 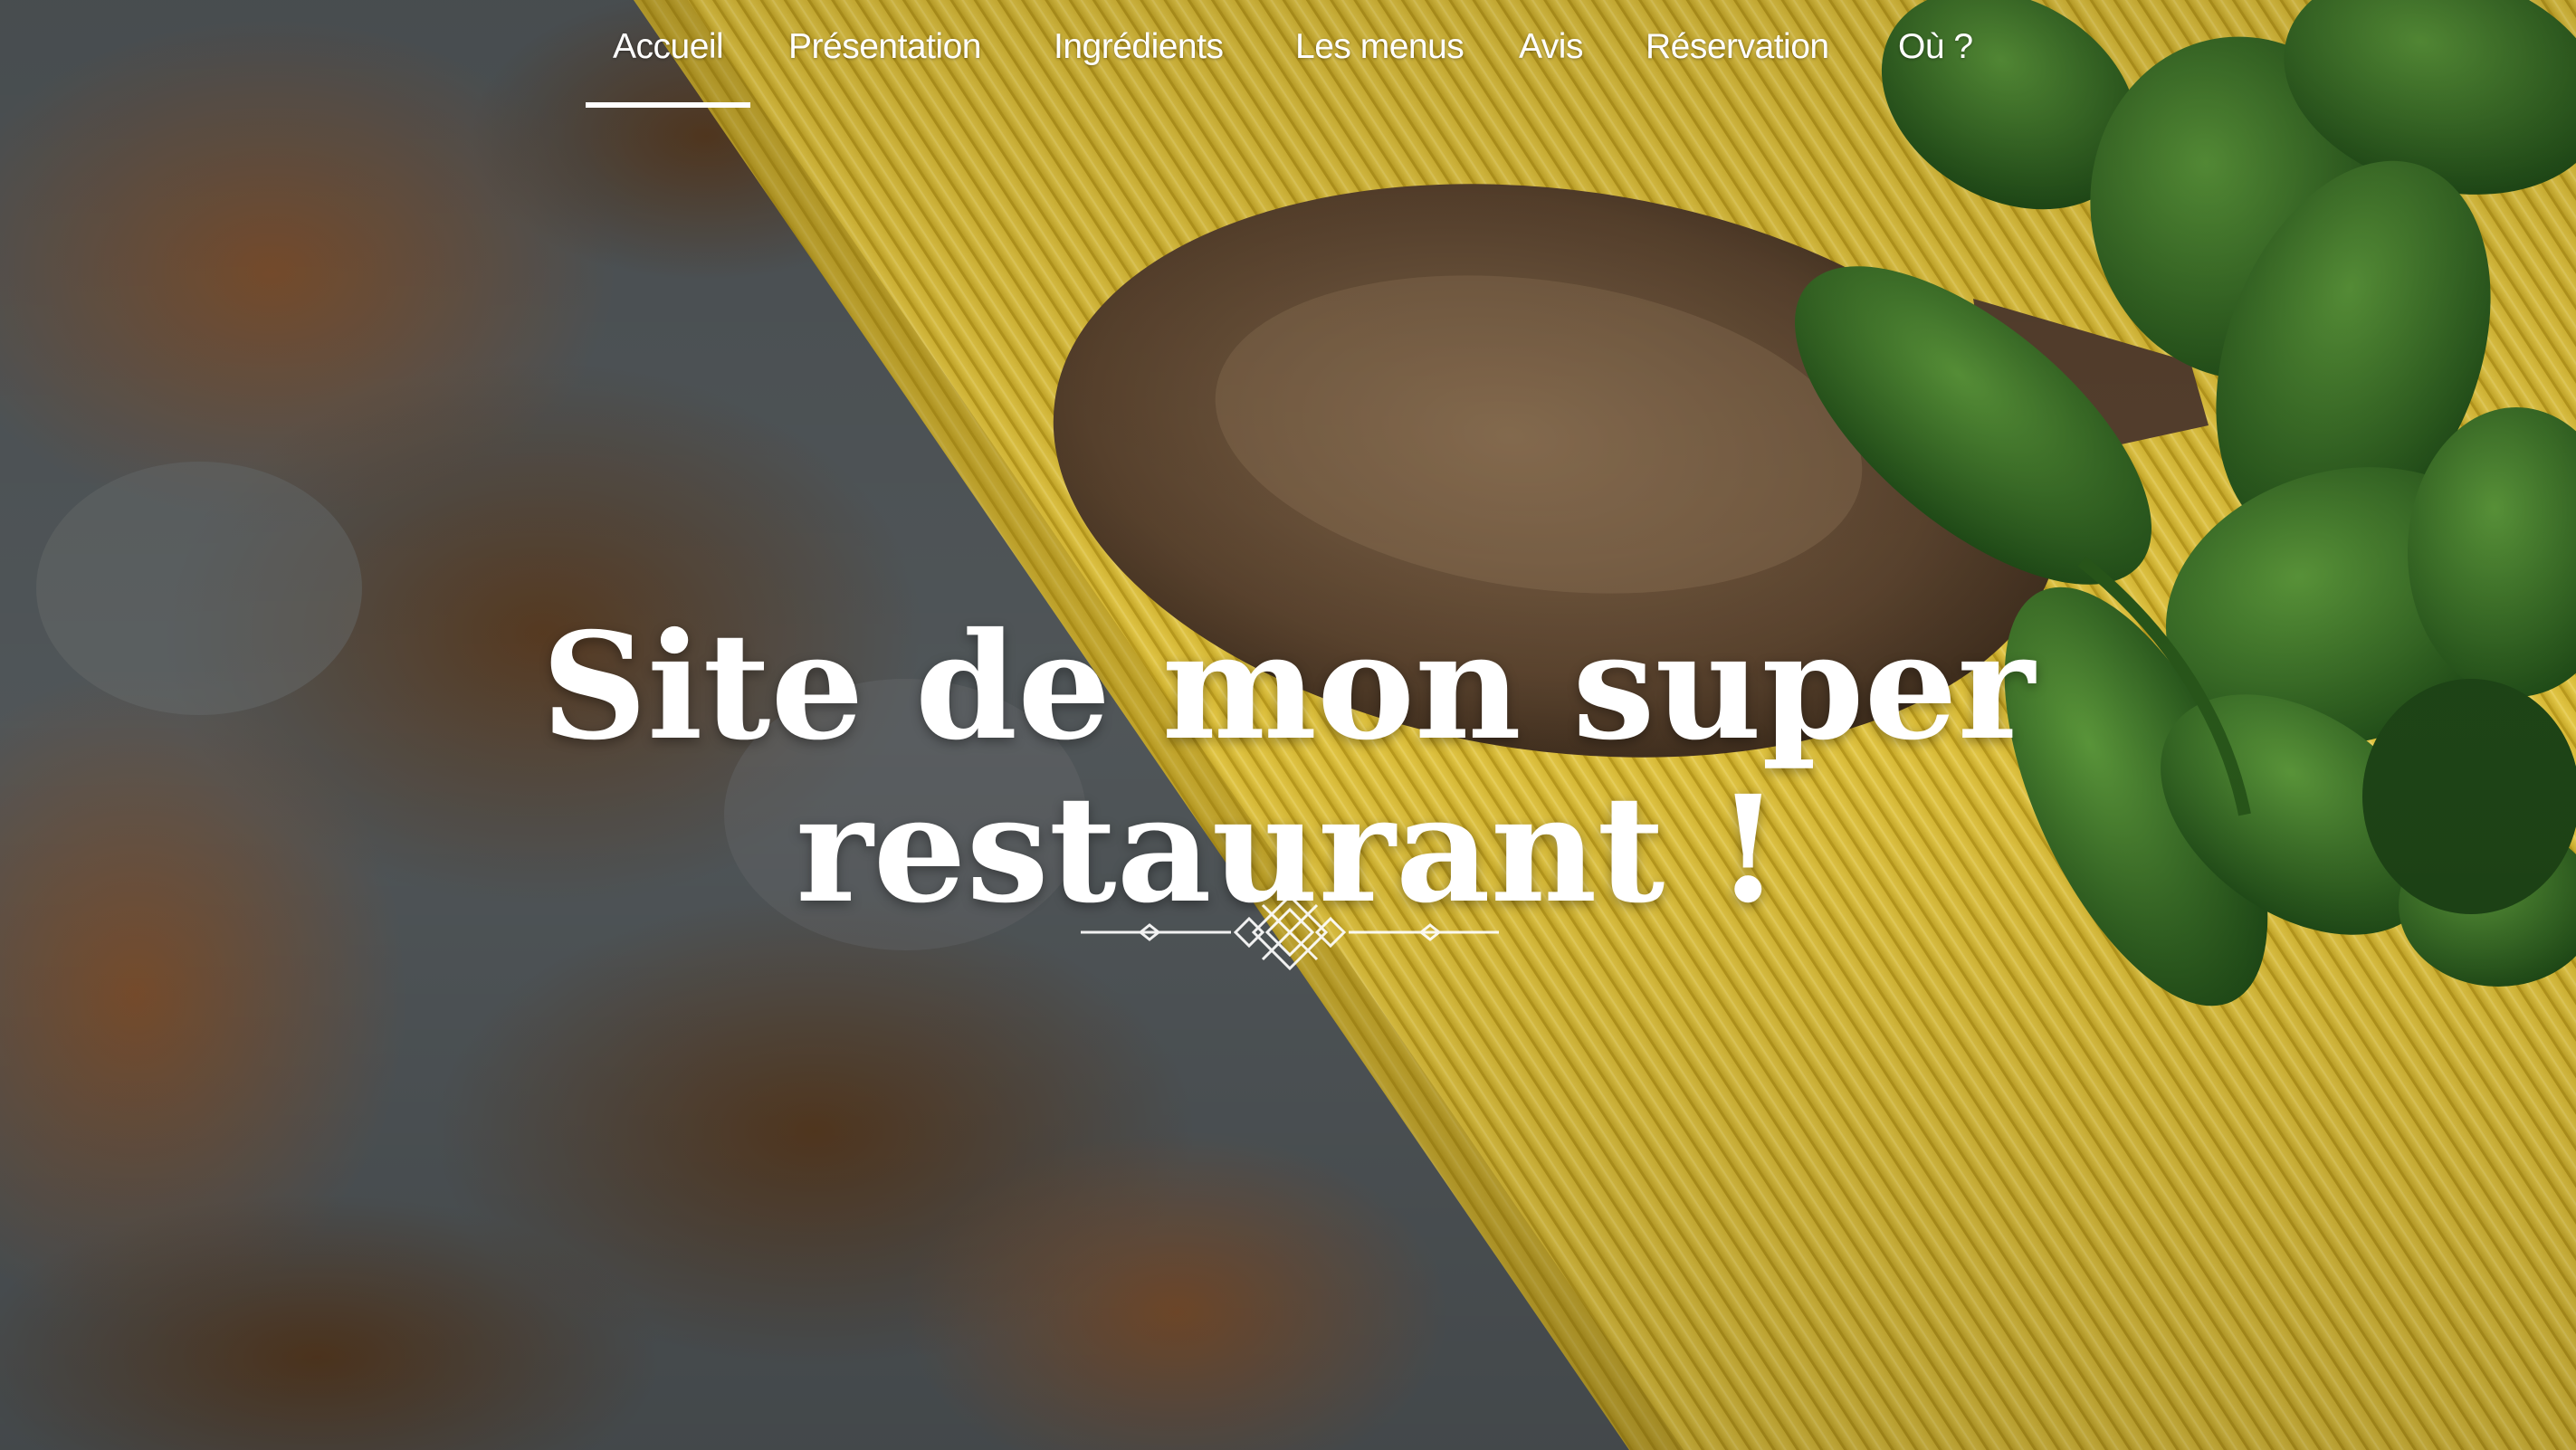 I want to click on nav-item-les-menus: Les menus, so click(x=1380, y=68).